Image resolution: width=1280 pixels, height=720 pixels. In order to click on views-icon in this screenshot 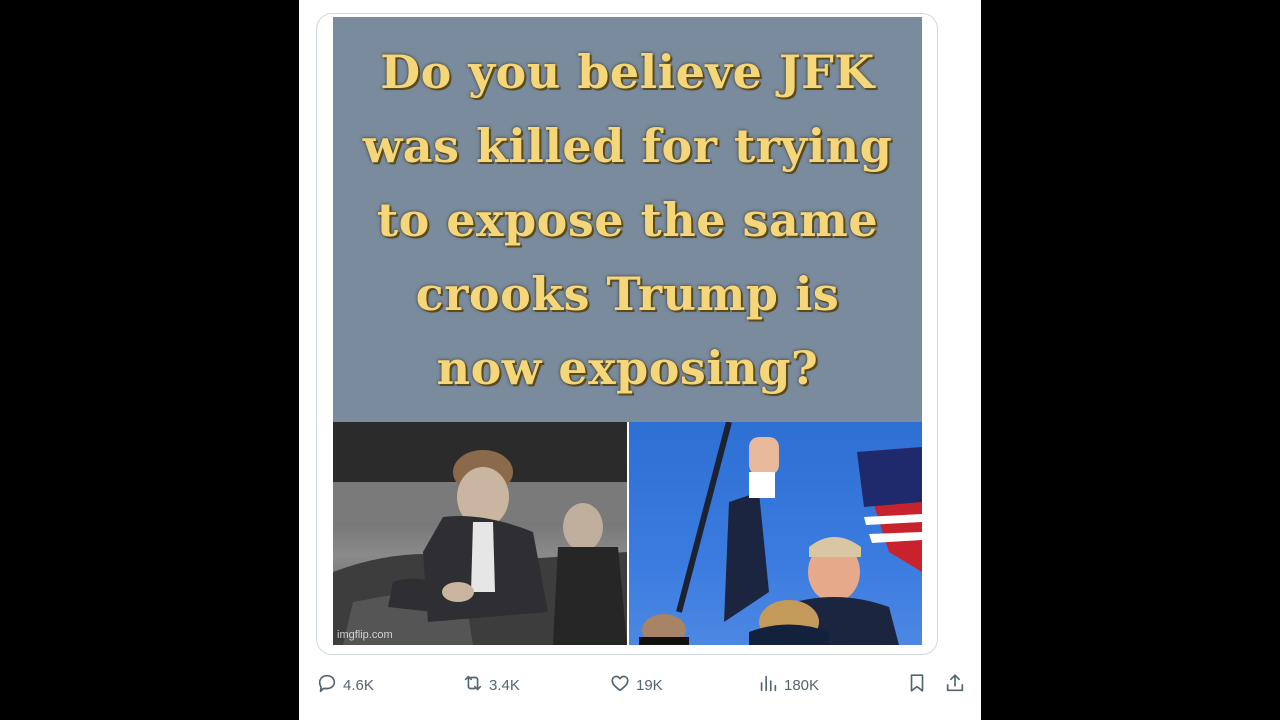, I will do `click(768, 685)`.